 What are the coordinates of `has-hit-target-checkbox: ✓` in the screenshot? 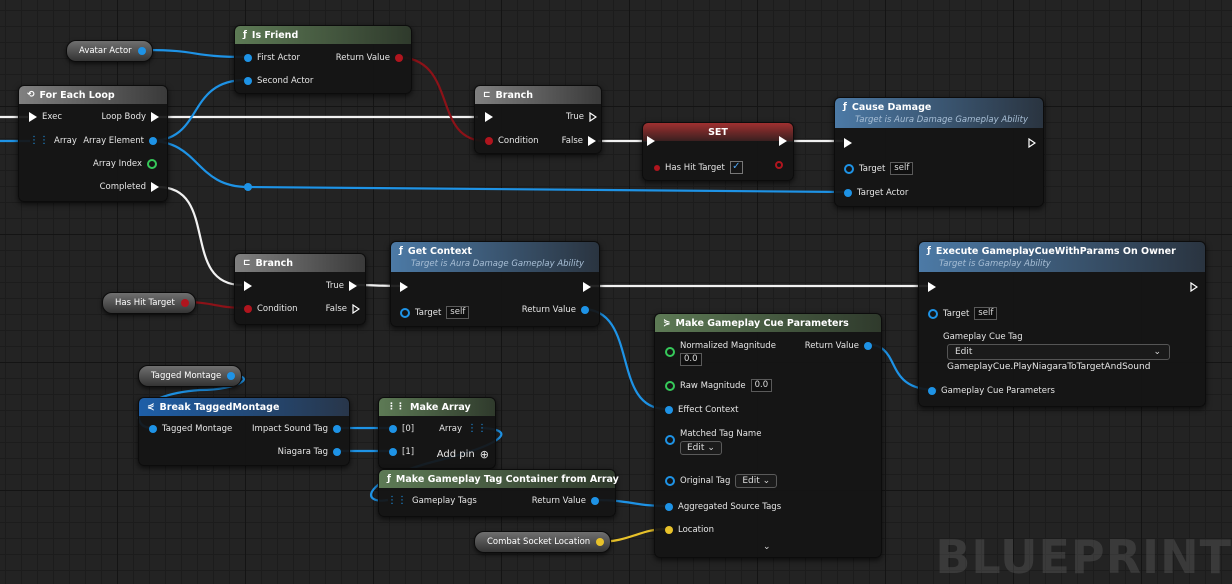 It's located at (736, 167).